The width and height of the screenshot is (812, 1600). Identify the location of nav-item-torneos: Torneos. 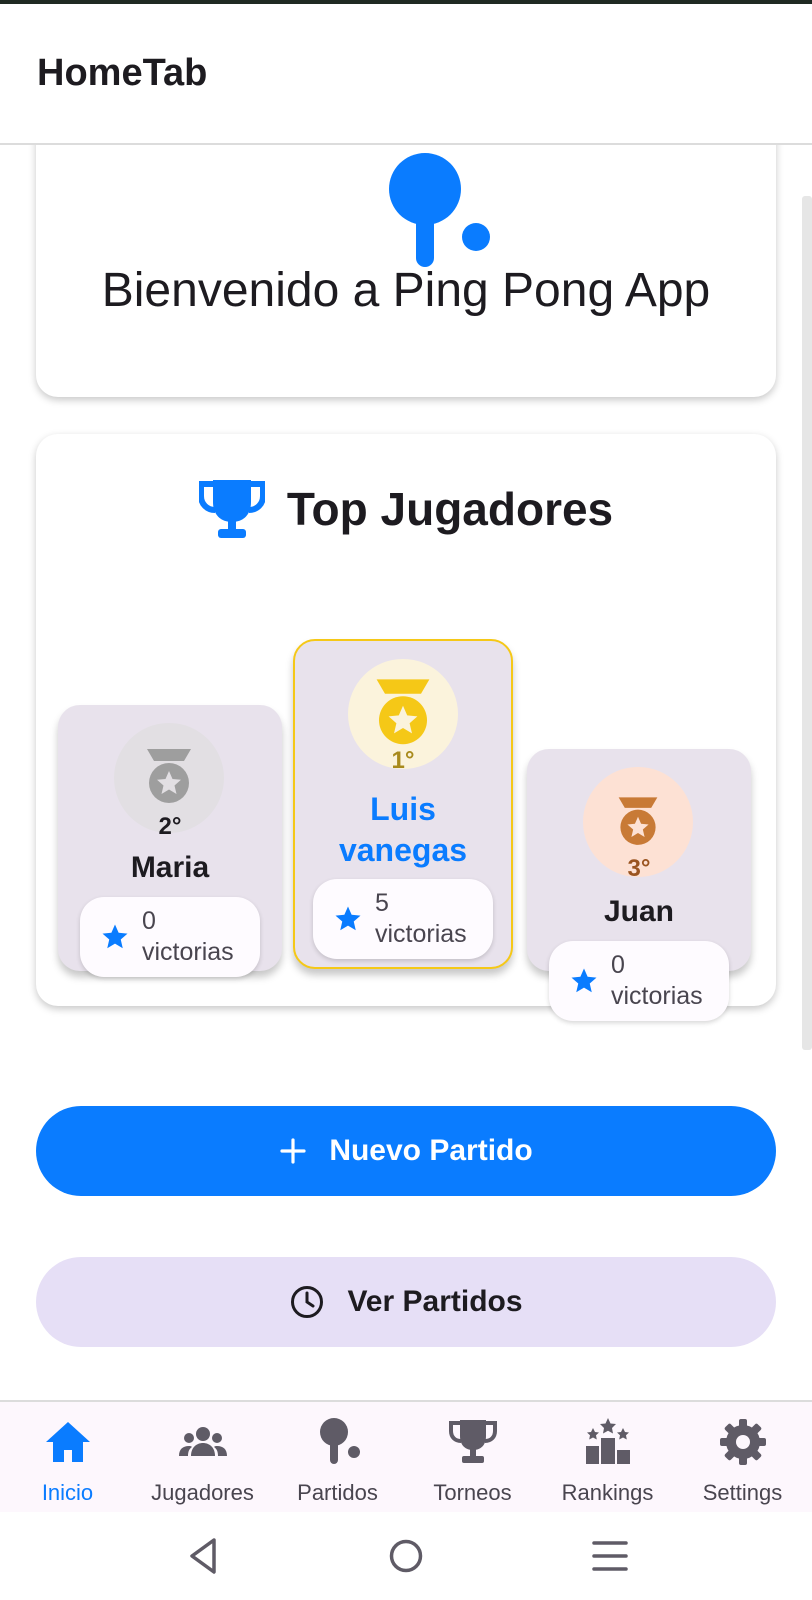
(472, 1458).